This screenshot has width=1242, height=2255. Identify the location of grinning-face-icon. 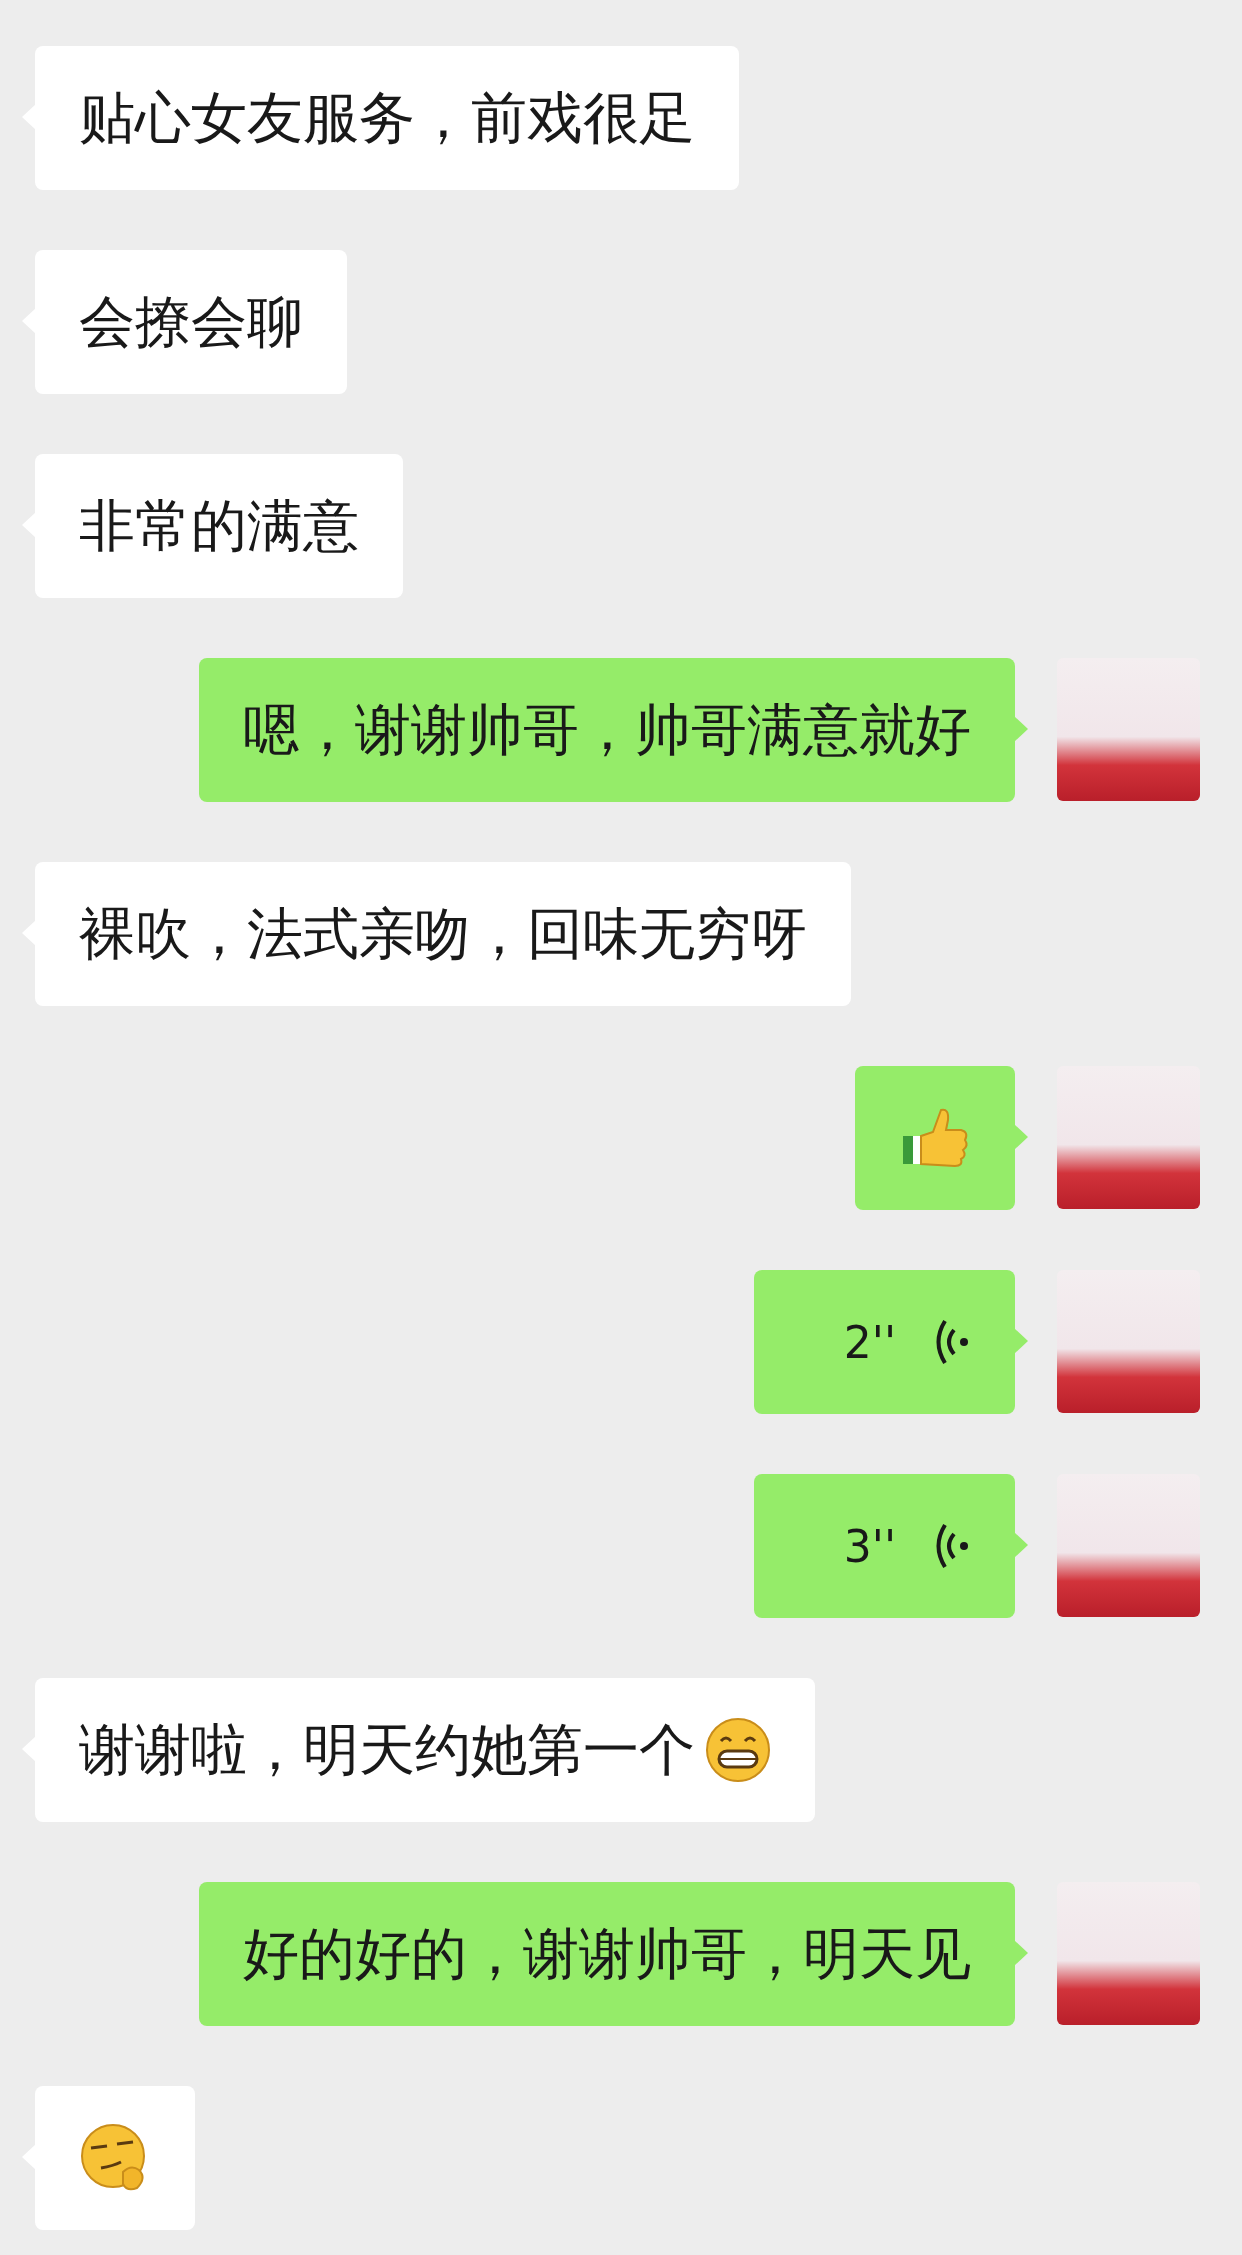
(738, 1750).